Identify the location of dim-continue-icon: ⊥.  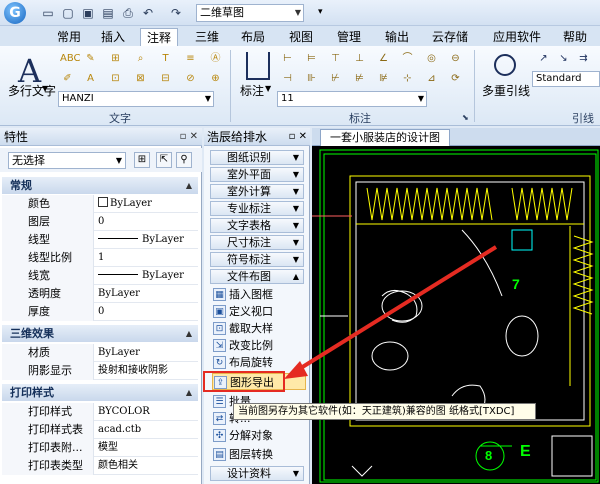
(359, 59).